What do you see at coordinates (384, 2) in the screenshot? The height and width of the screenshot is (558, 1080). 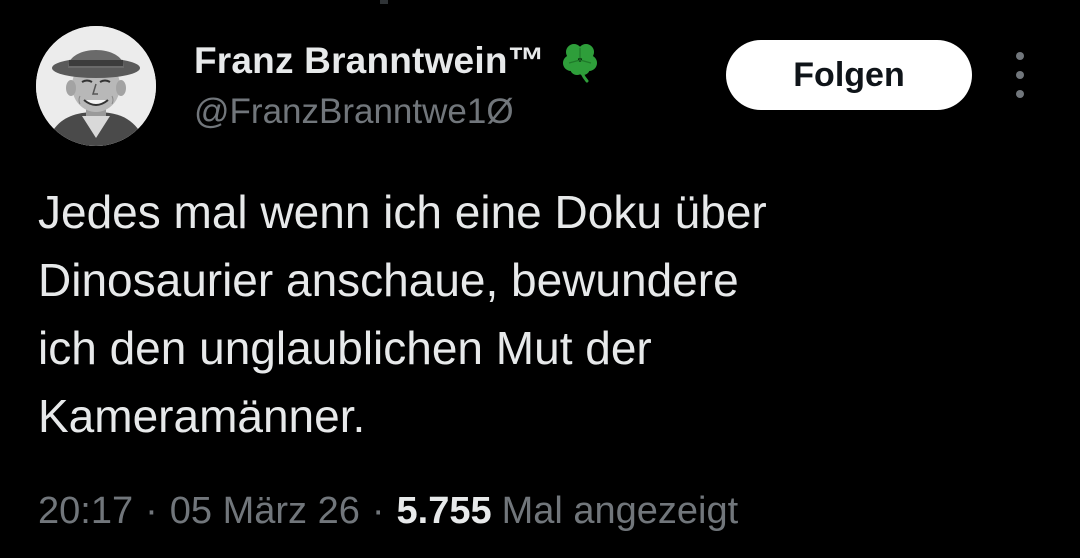 I see `thread-connector` at bounding box center [384, 2].